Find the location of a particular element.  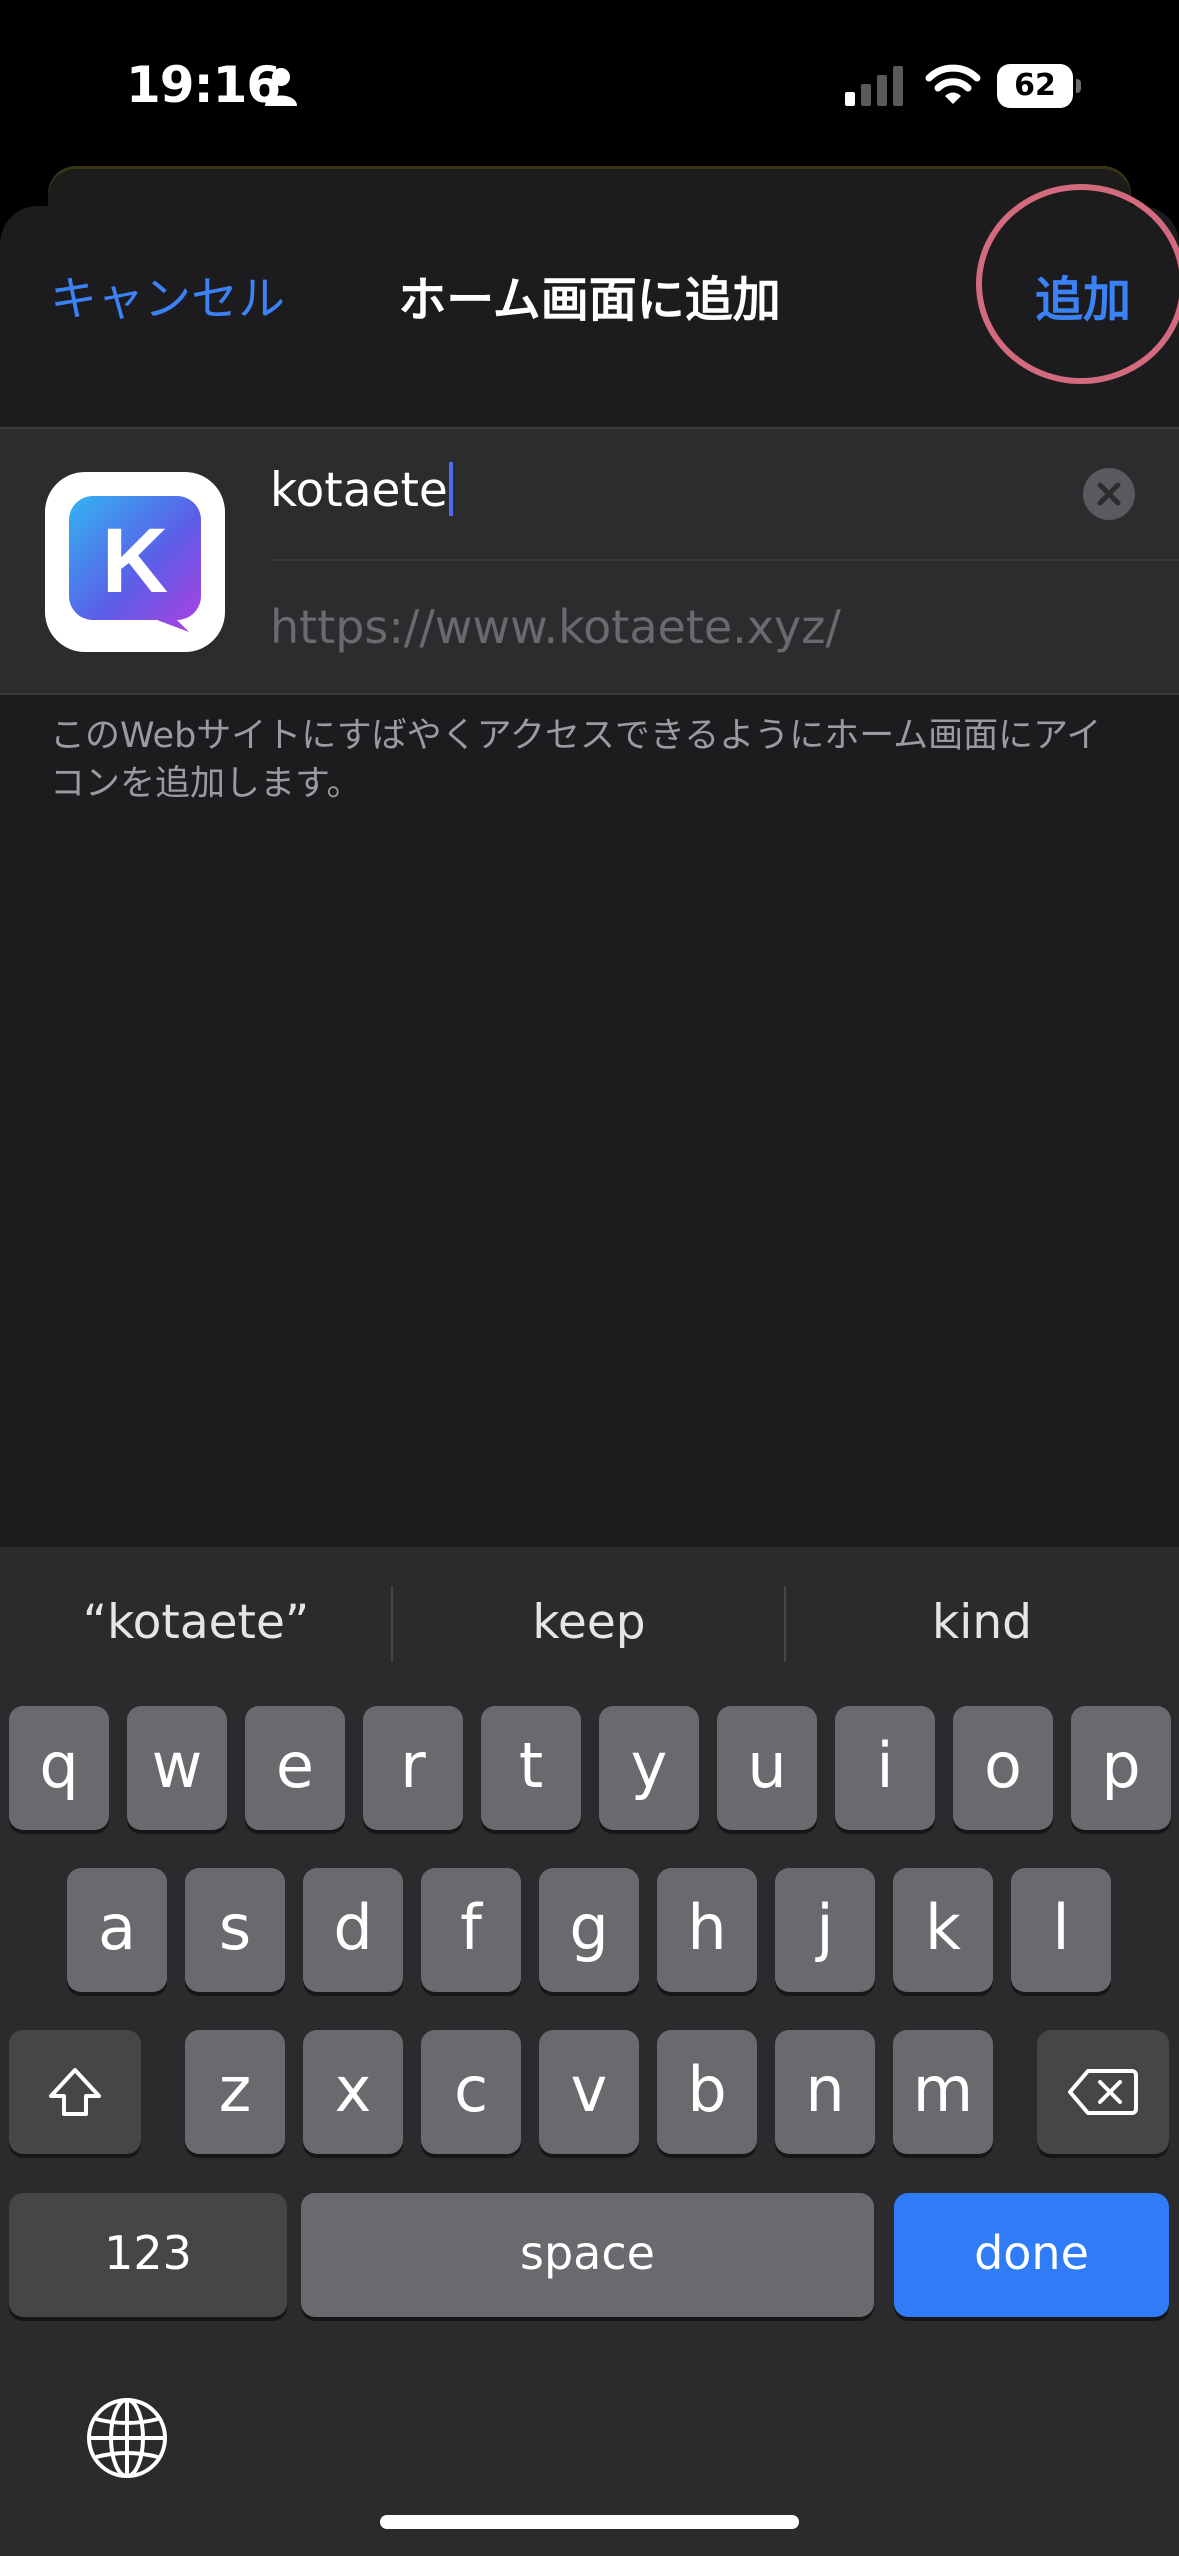

key-w: w is located at coordinates (177, 1768).